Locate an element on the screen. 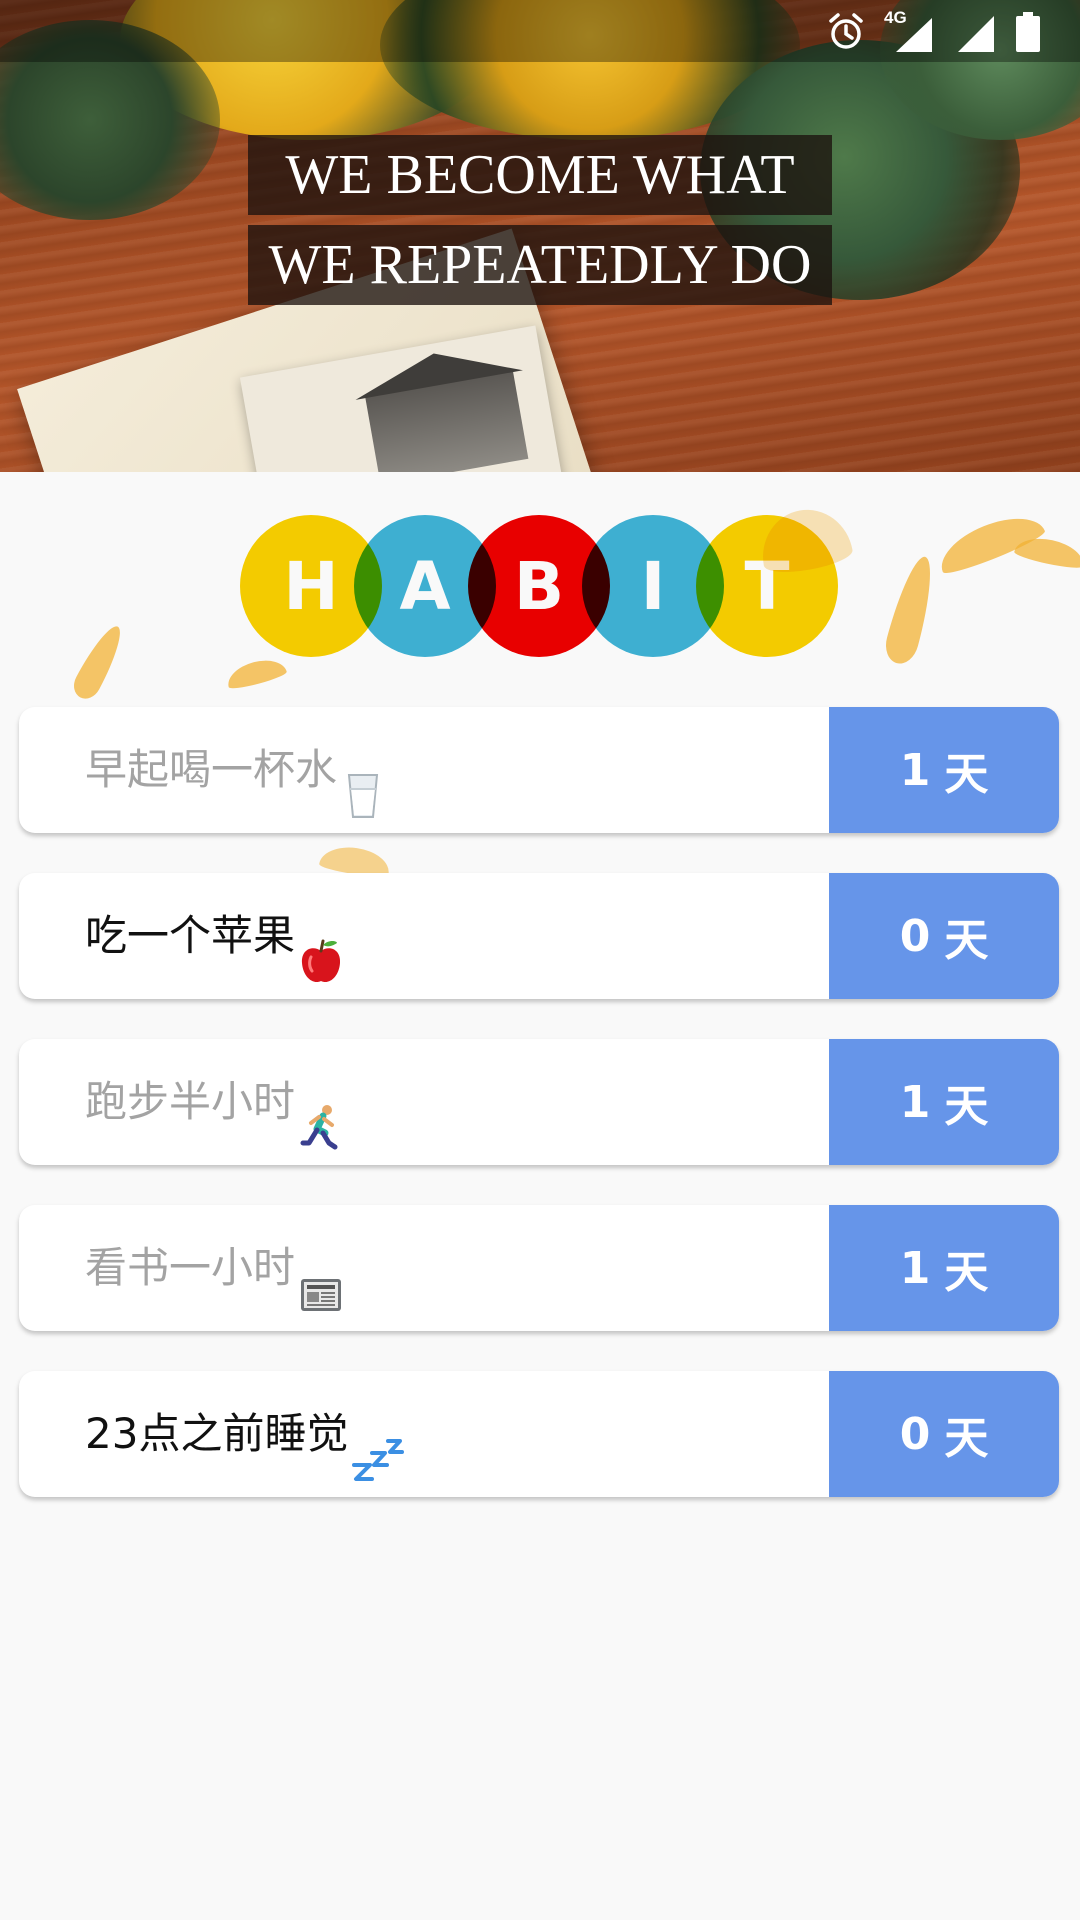 The height and width of the screenshot is (1920, 1080). habit-card: 看书一小时 1 天 is located at coordinates (539, 1268).